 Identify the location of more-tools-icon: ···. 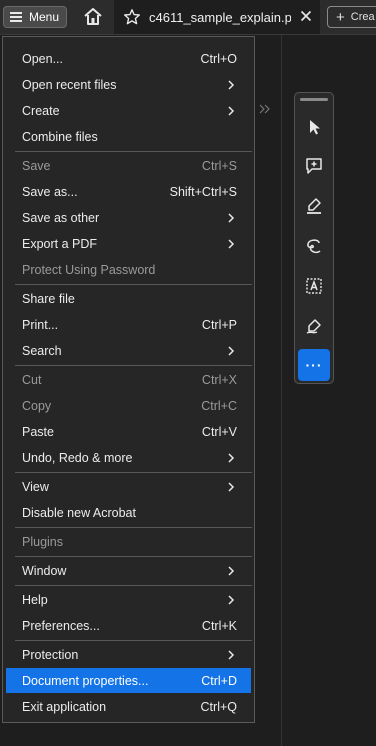
(314, 365).